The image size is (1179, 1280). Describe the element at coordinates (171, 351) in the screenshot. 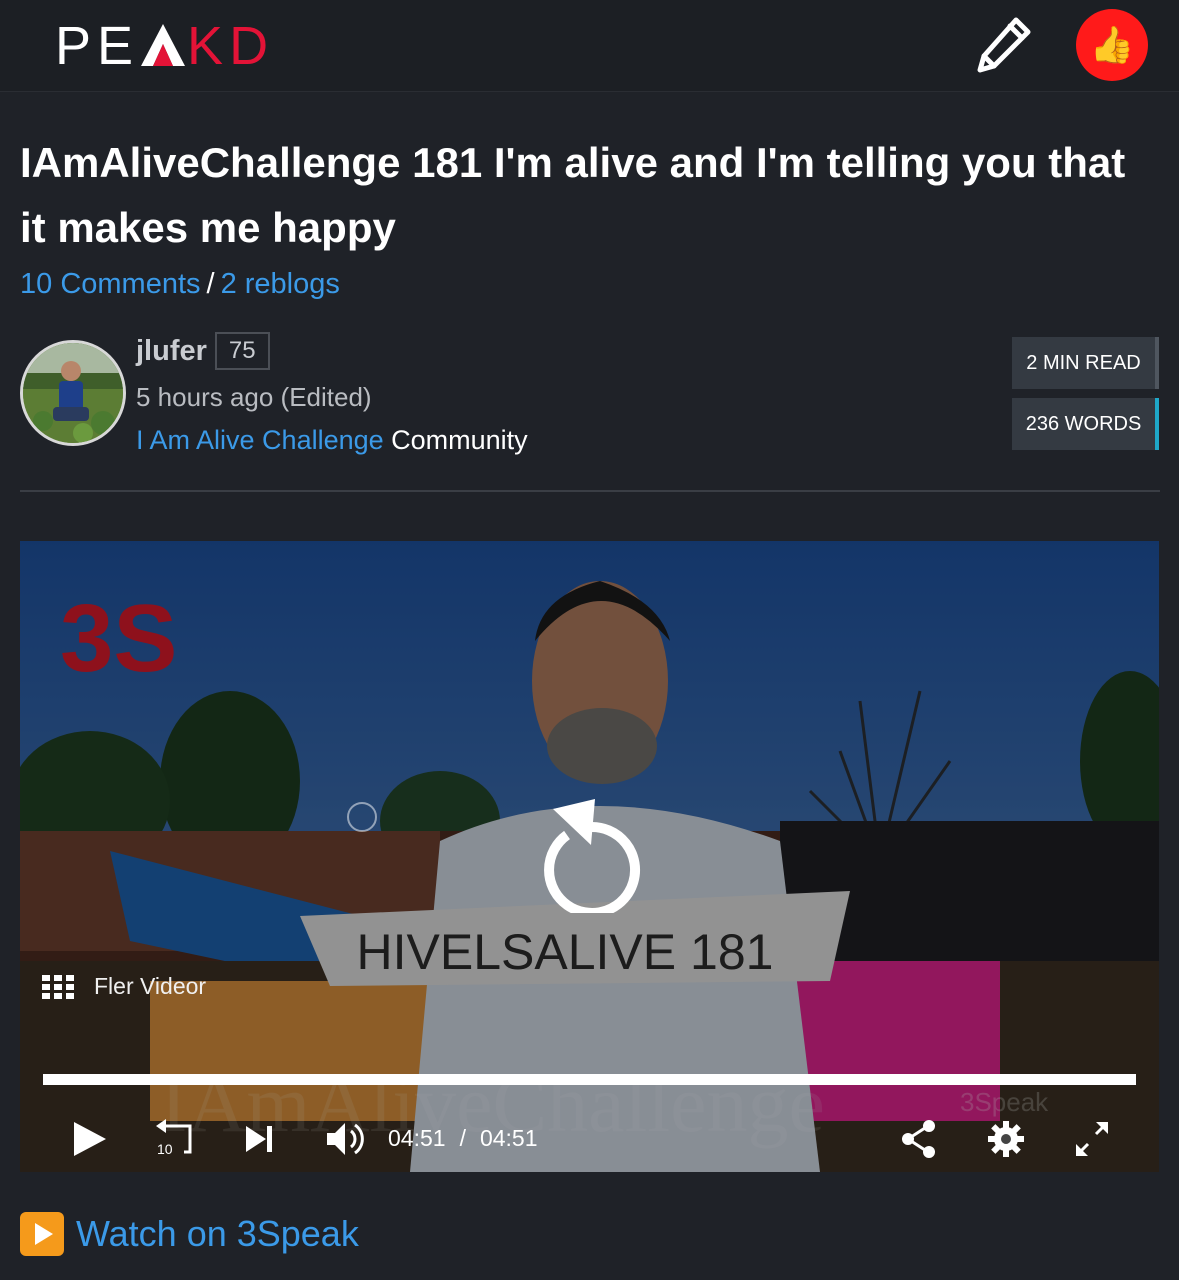

I see `author-name: jlufer` at that location.